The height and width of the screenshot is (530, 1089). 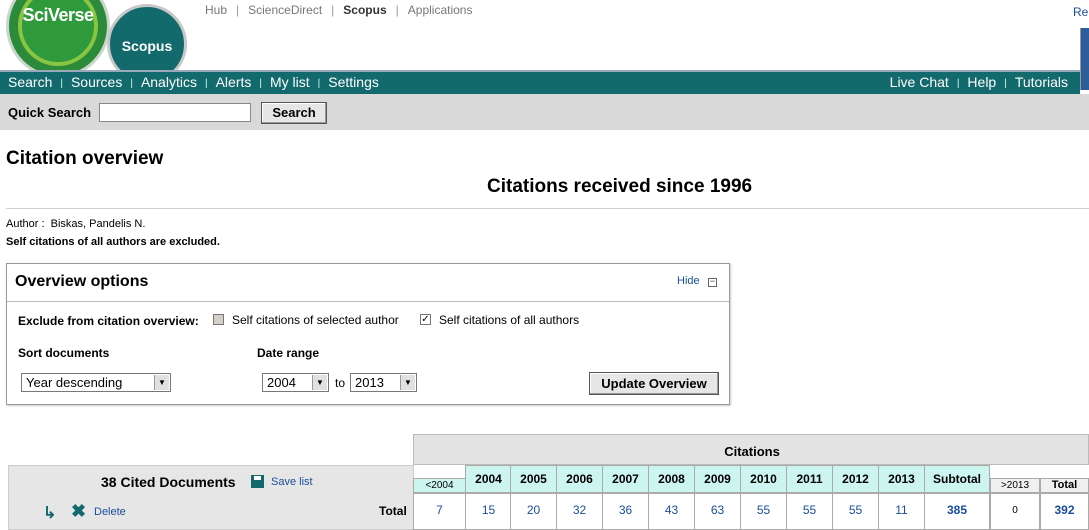 What do you see at coordinates (175, 112) in the screenshot?
I see `quick-search-input` at bounding box center [175, 112].